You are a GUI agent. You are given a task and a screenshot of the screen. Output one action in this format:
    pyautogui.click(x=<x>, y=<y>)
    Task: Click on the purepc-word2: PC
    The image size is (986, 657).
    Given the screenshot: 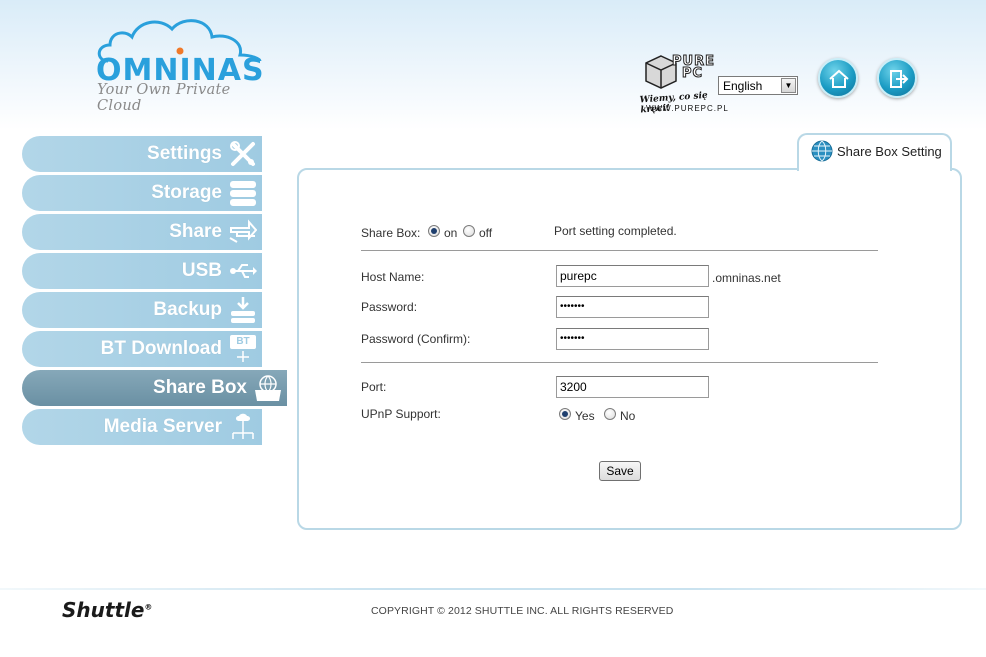 What is the action you would take?
    pyautogui.click(x=692, y=74)
    